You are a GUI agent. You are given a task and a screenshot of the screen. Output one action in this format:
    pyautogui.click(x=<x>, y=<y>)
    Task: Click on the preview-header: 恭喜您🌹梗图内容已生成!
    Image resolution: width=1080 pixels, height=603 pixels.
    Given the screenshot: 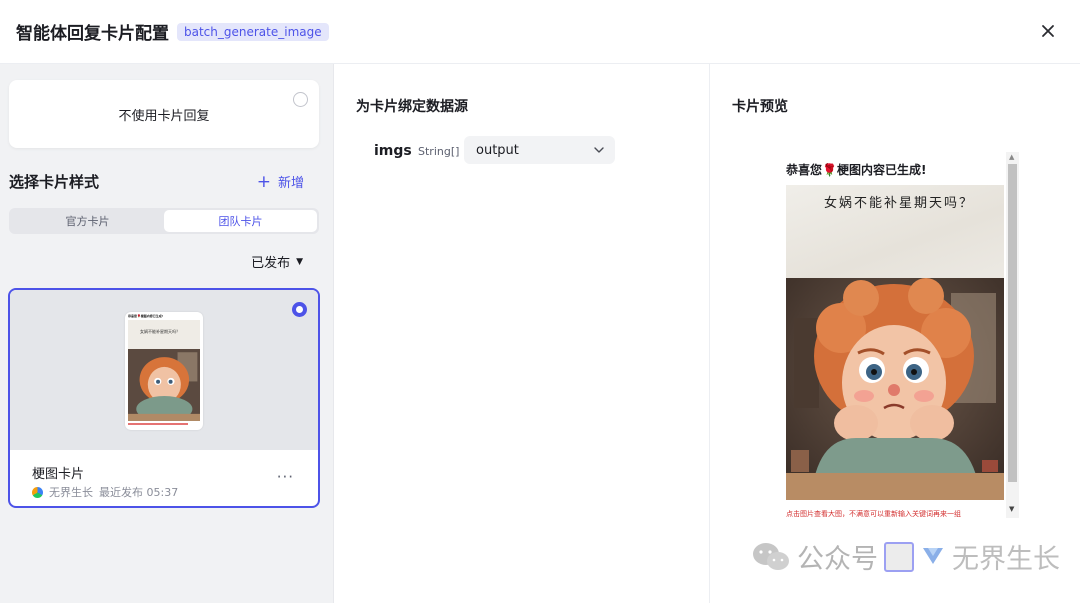 What is the action you would take?
    pyautogui.click(x=856, y=169)
    